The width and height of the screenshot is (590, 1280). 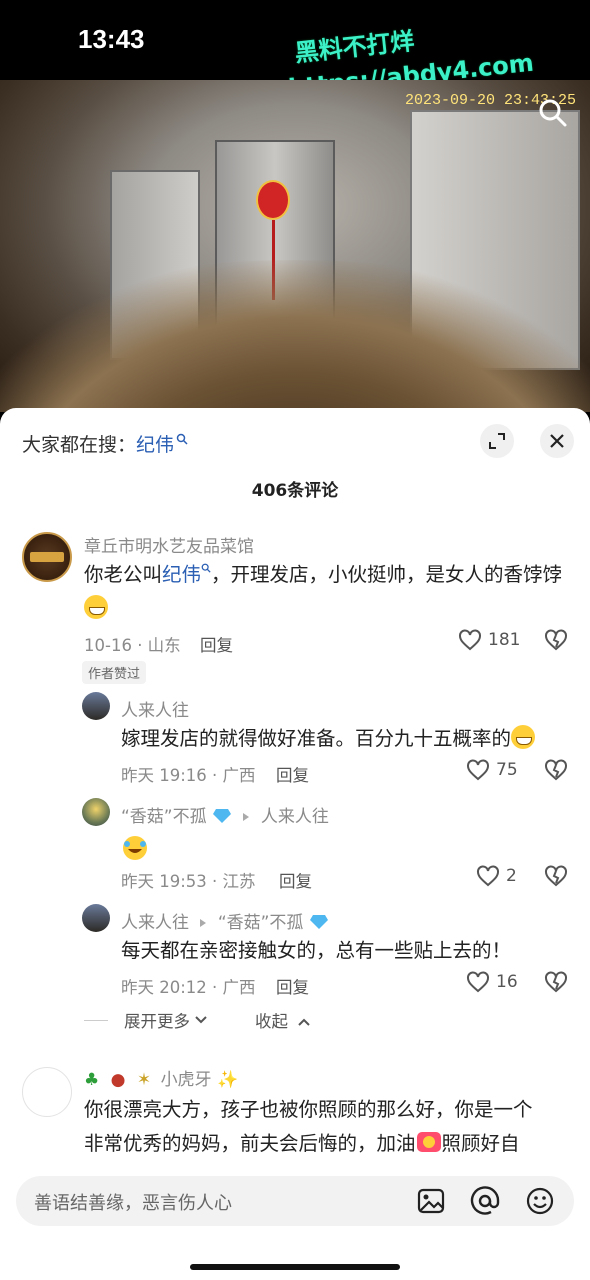 I want to click on reply-username: “香菇”不孤 人来人往, so click(x=225, y=814).